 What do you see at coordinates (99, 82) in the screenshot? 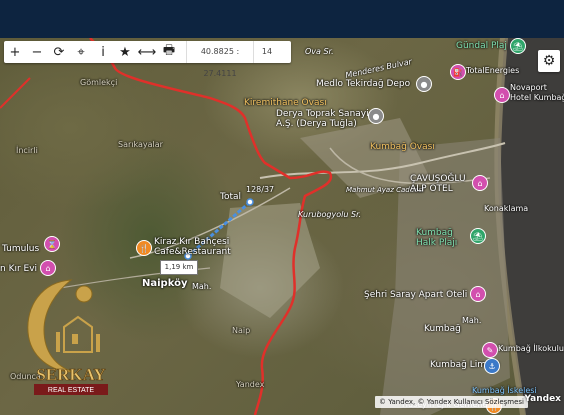
I see `label-gomlekci: Gömlekçi` at bounding box center [99, 82].